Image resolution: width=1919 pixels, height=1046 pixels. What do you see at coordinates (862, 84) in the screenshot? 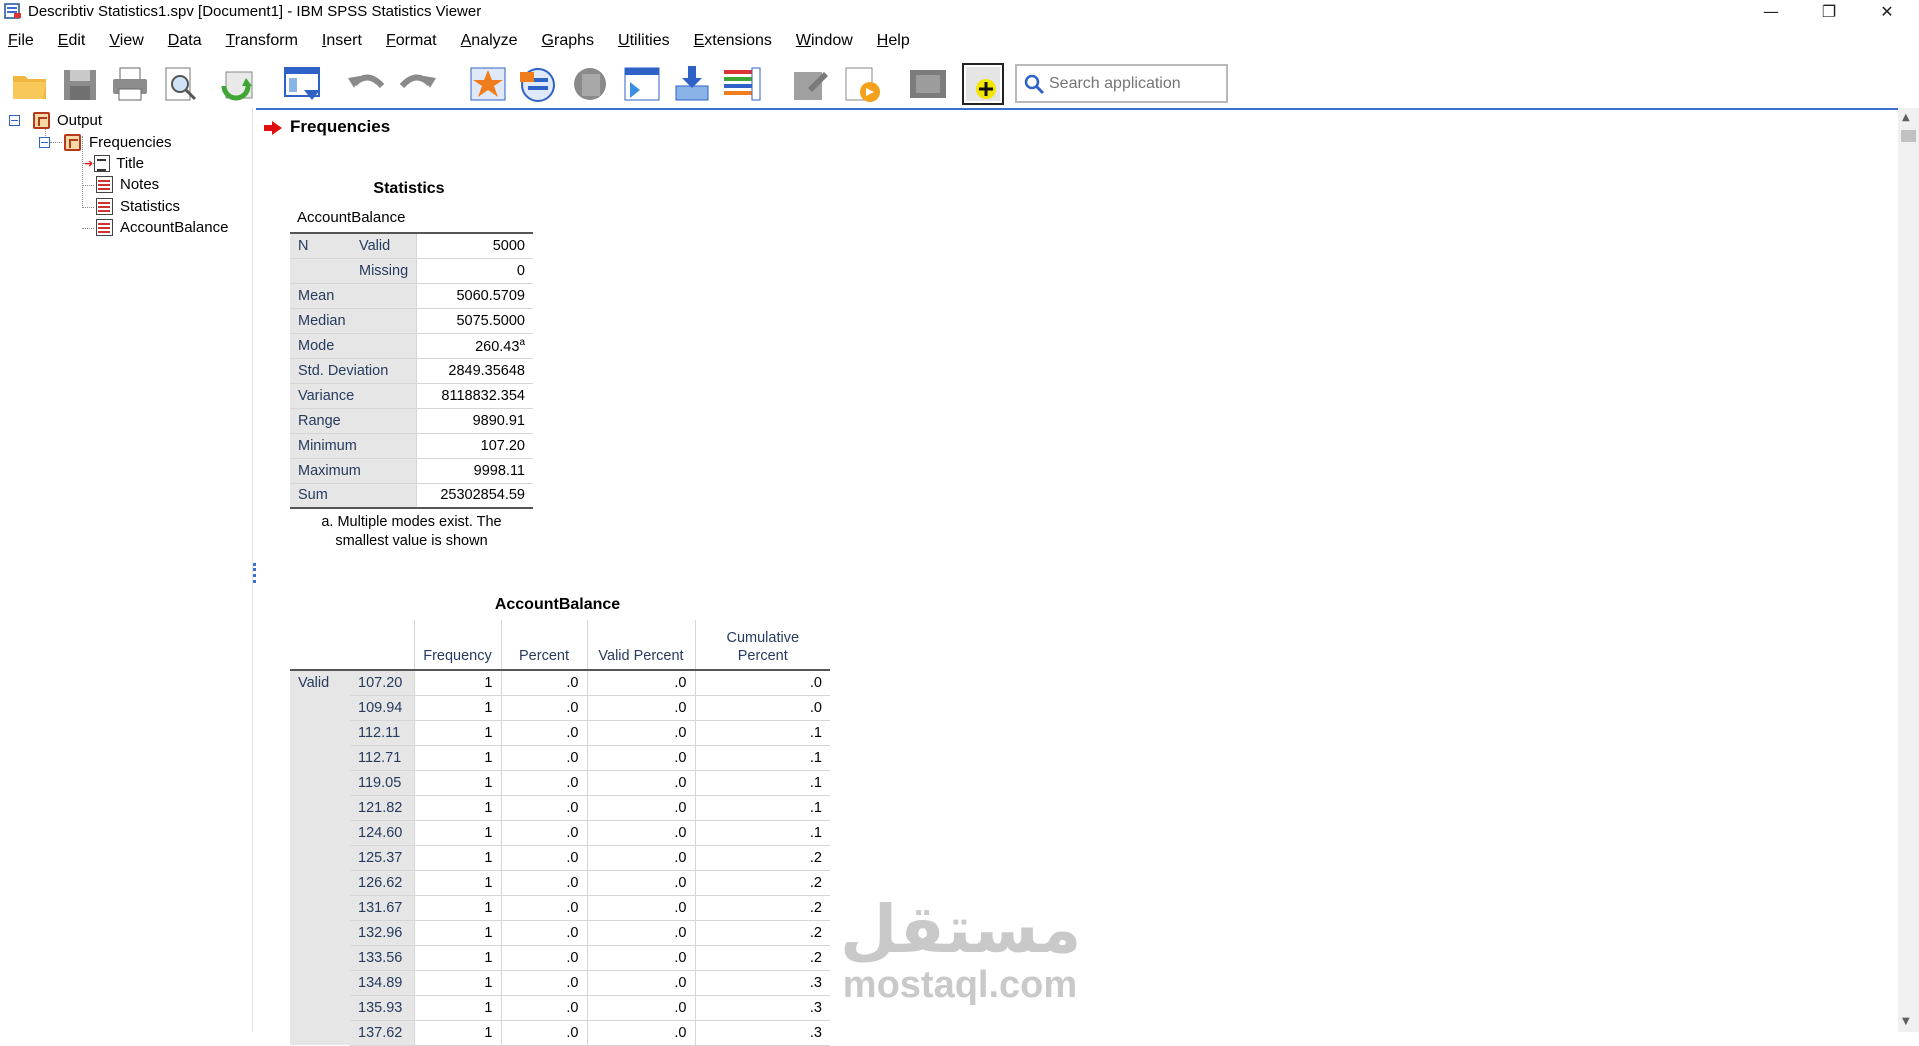
I see `create-chart-icon` at bounding box center [862, 84].